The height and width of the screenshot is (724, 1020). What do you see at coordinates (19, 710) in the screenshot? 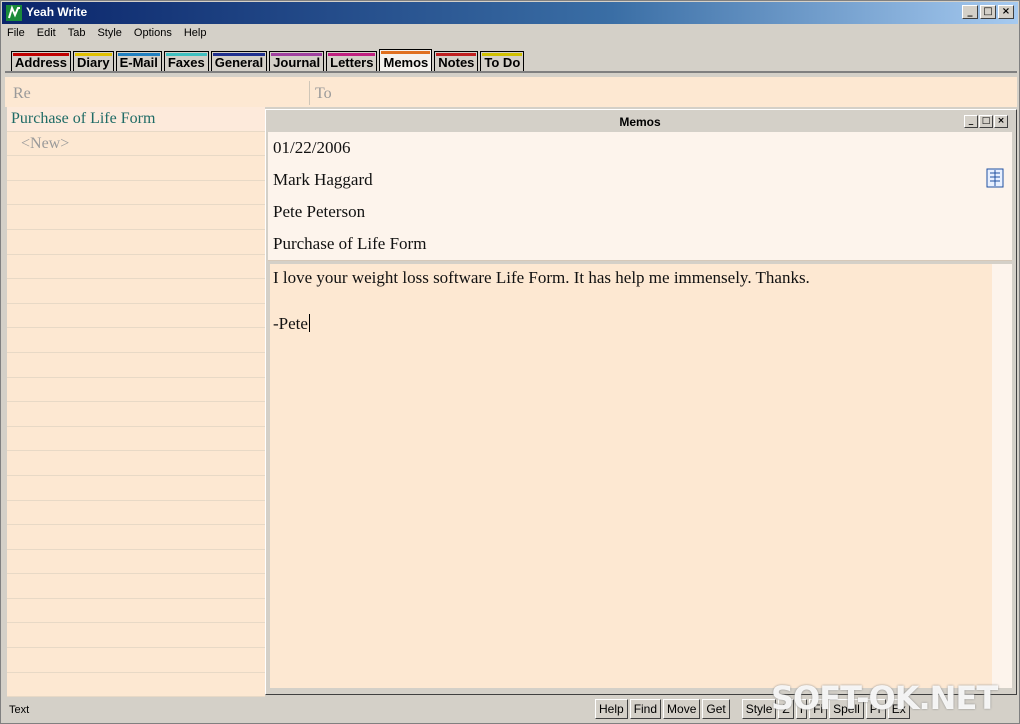
I see `status-text: Text` at bounding box center [19, 710].